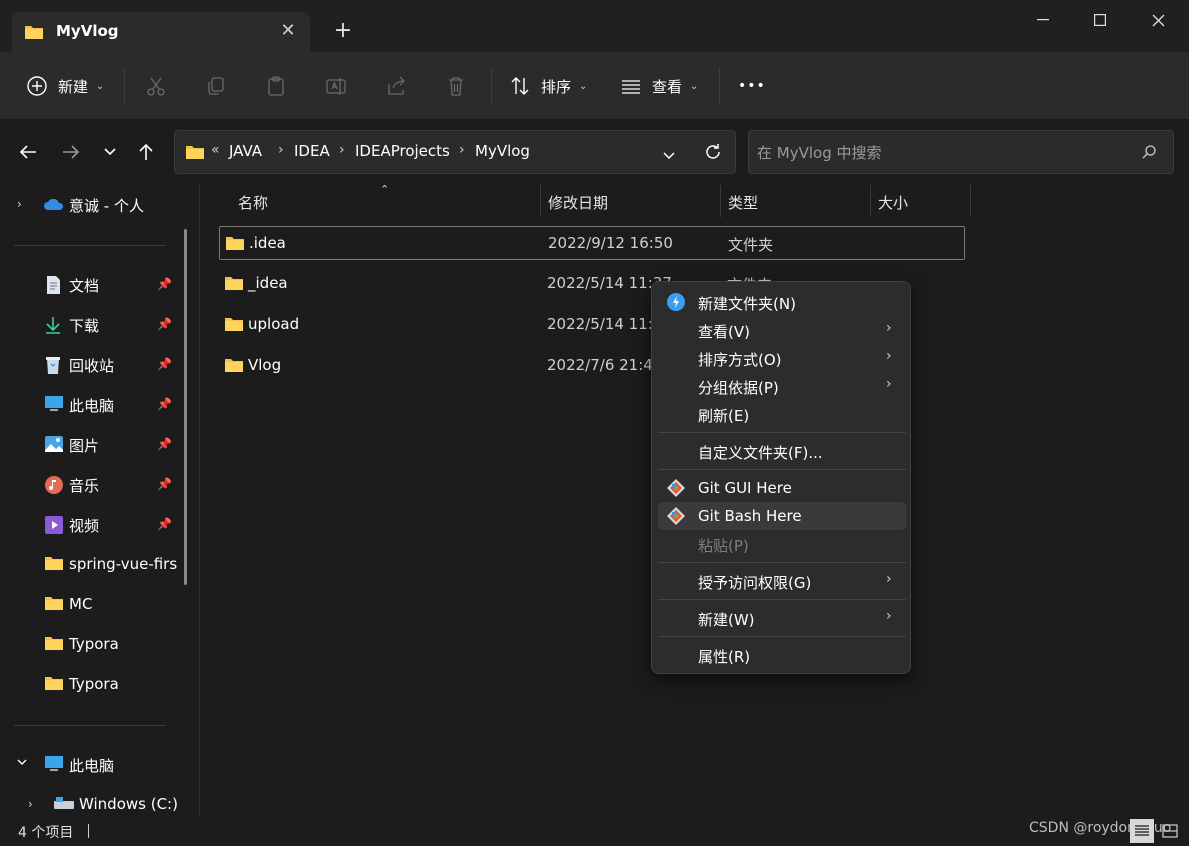  What do you see at coordinates (578, 202) in the screenshot?
I see `column-header-date: 修改日期` at bounding box center [578, 202].